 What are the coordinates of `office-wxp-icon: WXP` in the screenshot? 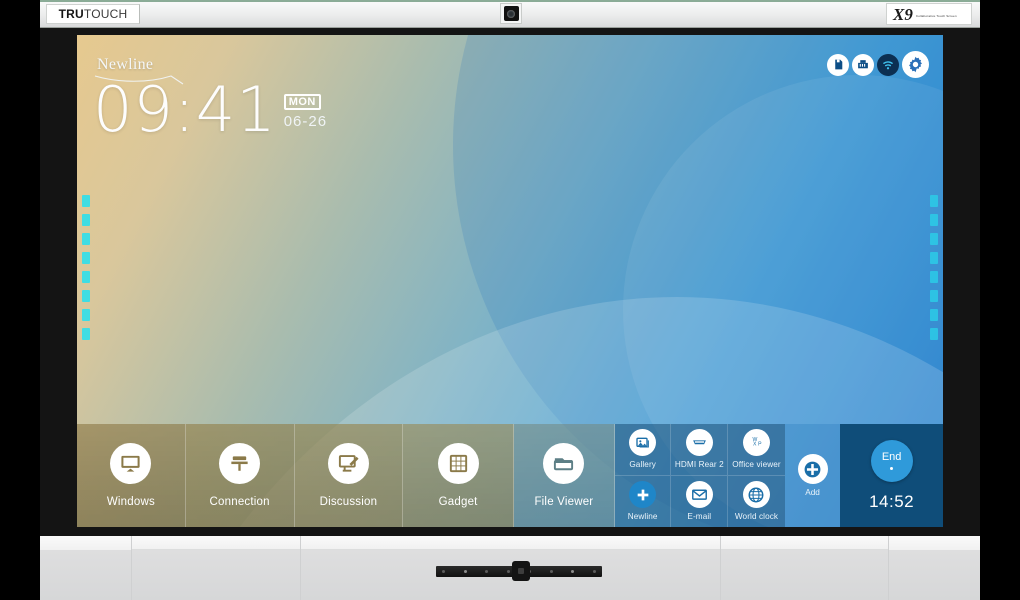 It's located at (756, 443).